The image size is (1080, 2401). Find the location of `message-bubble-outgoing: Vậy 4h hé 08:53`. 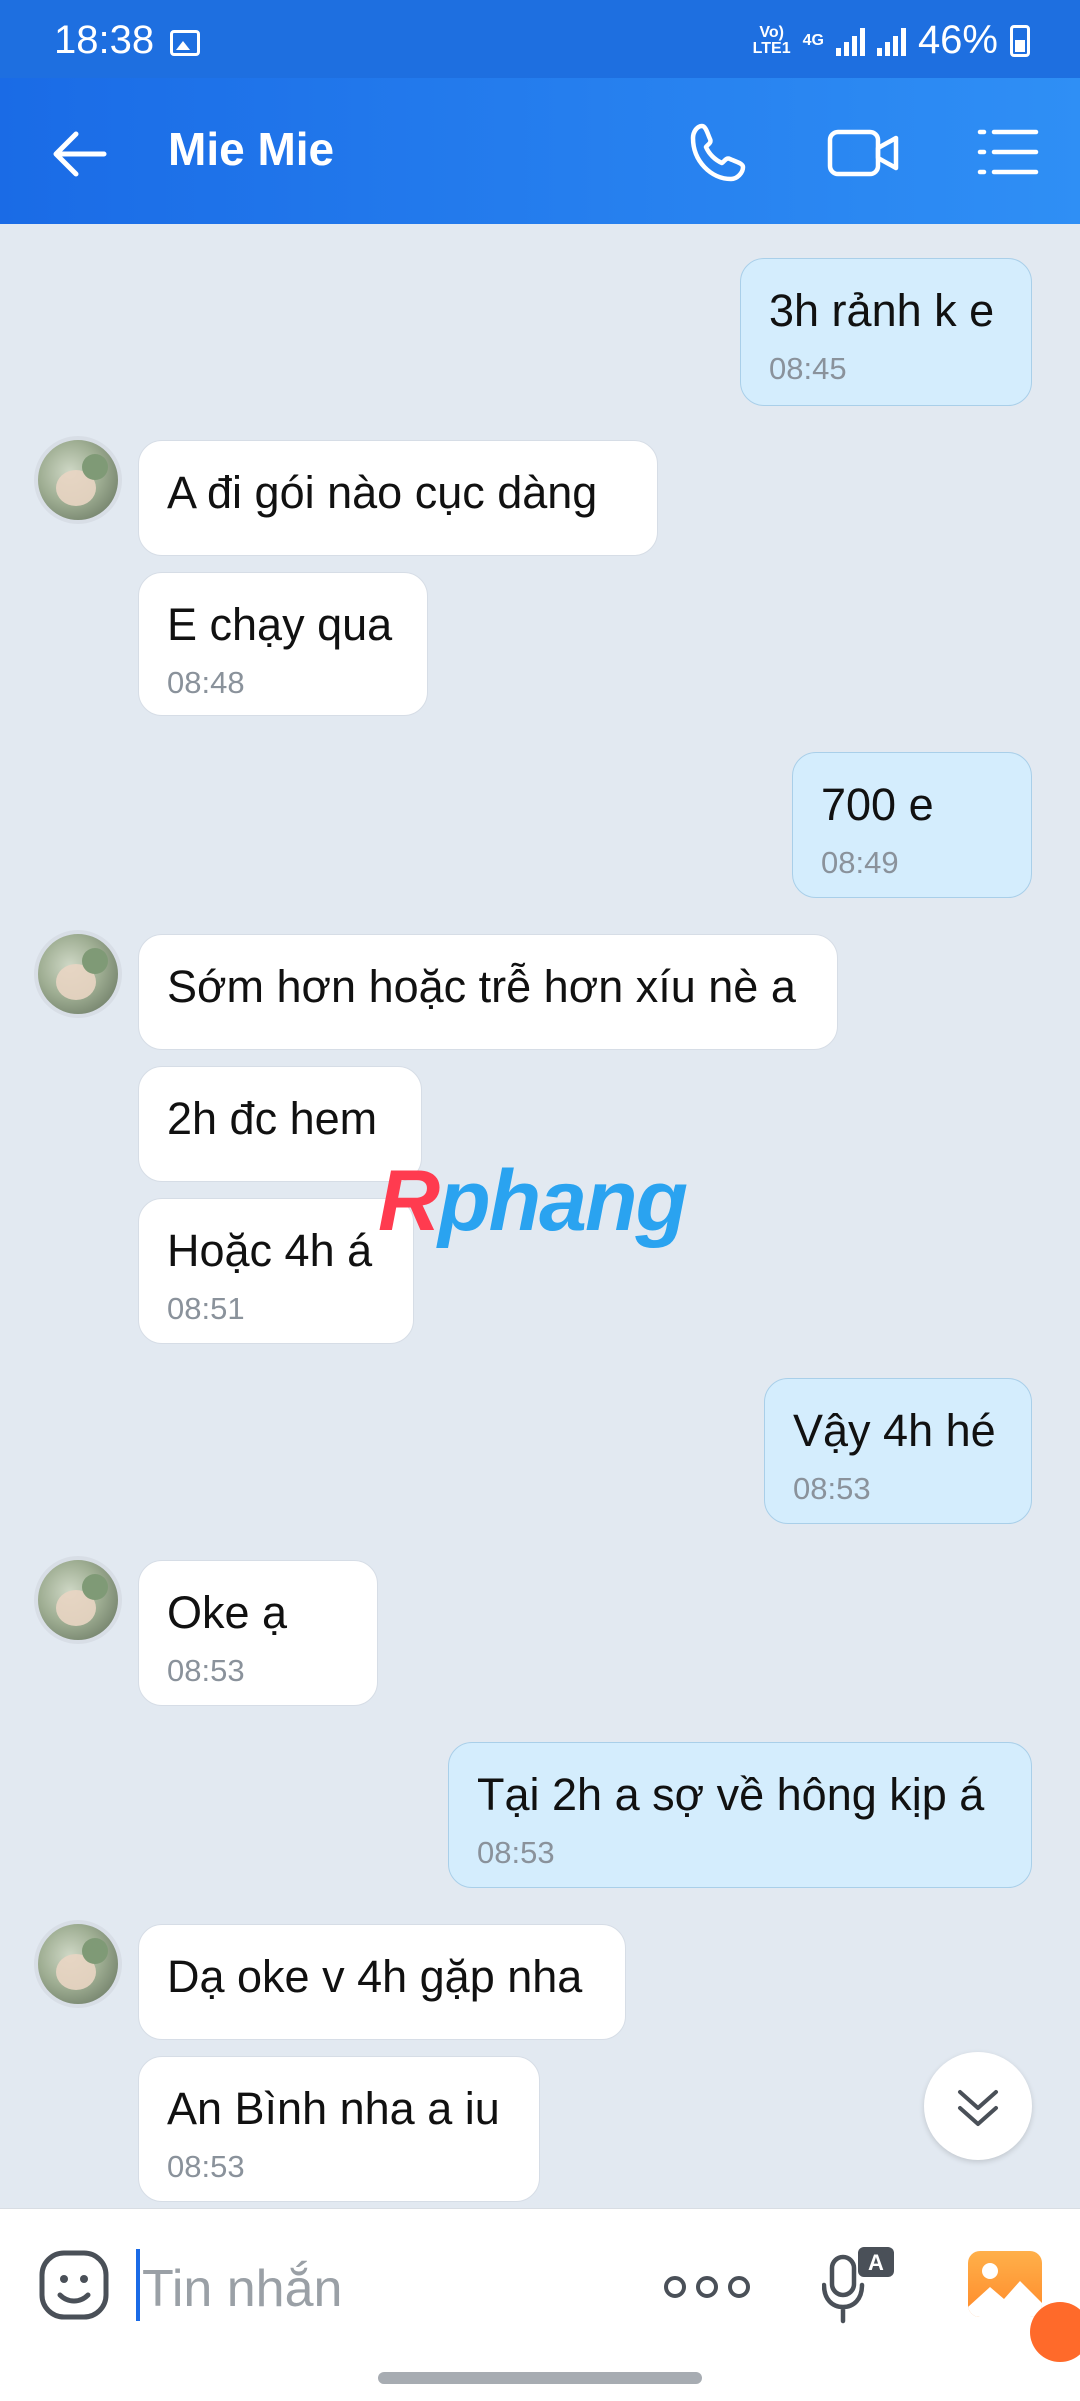

message-bubble-outgoing: Vậy 4h hé 08:53 is located at coordinates (898, 1451).